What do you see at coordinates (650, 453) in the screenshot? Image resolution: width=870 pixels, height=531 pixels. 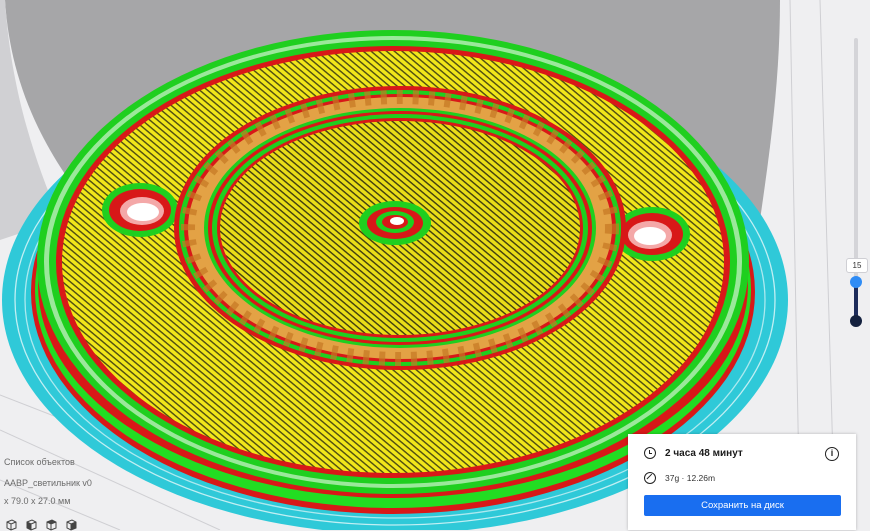 I see `clock-icon` at bounding box center [650, 453].